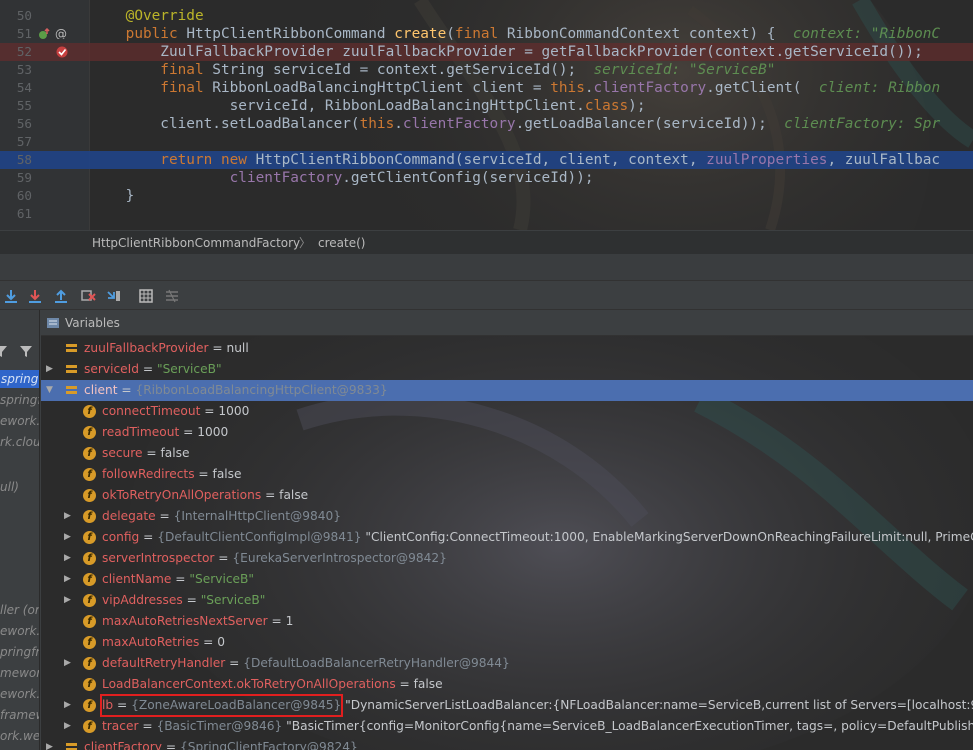  I want to click on breadcrumb-method: create(), so click(341, 243).